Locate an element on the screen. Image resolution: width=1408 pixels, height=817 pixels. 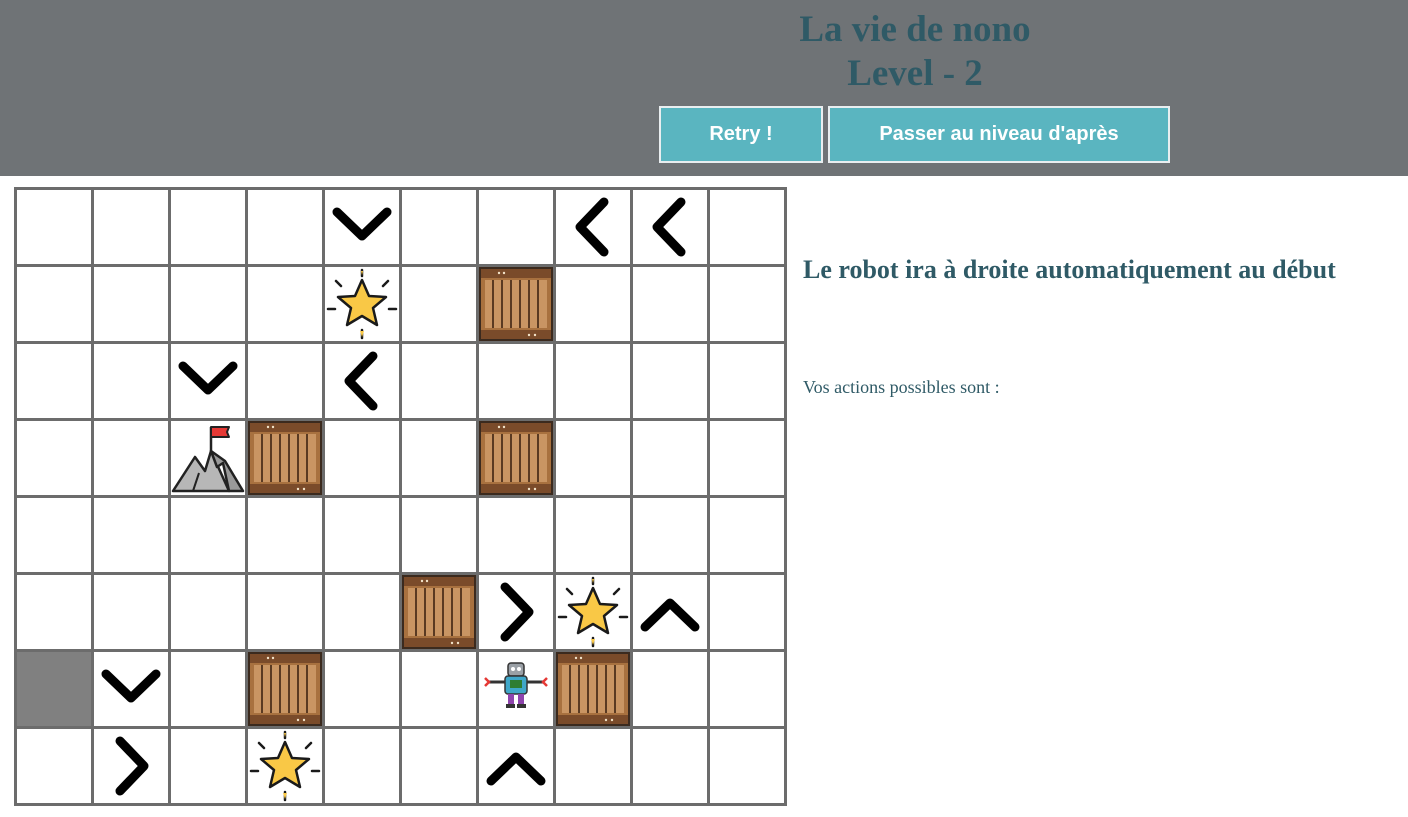
arrow-down-icon is located at coordinates (131, 686).